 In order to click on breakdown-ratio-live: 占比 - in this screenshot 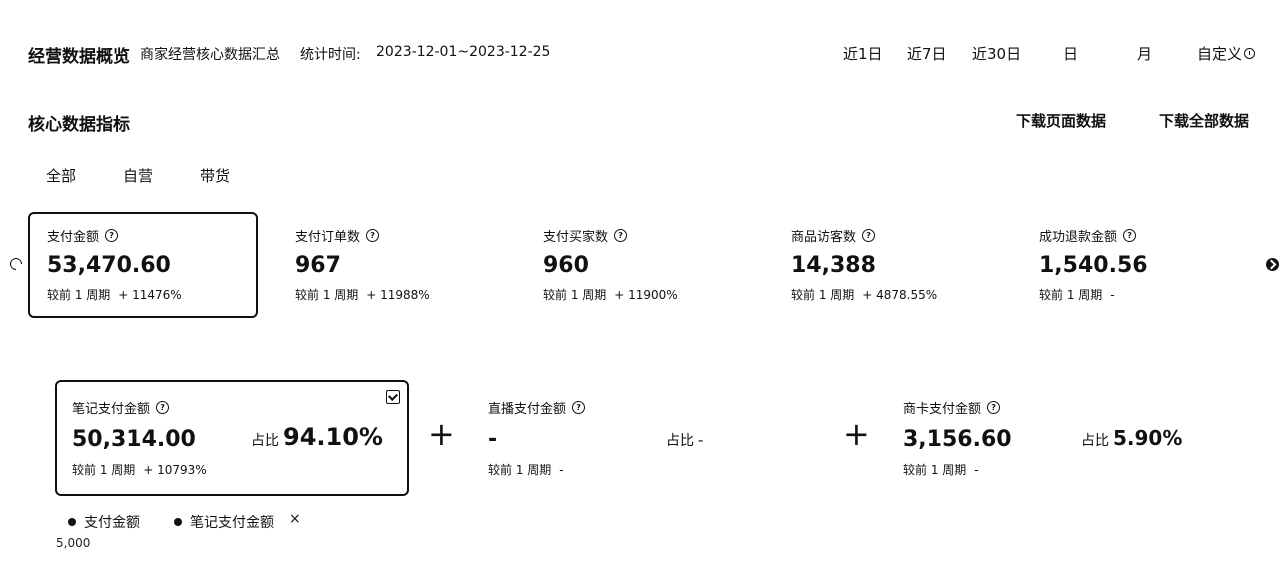, I will do `click(684, 440)`.